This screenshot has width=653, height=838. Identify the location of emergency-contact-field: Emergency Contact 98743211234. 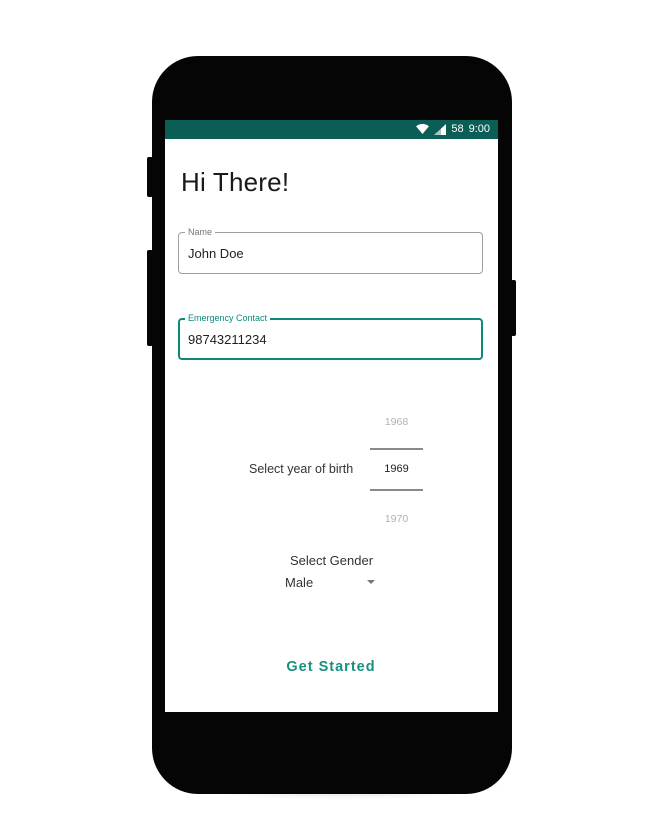
(330, 336).